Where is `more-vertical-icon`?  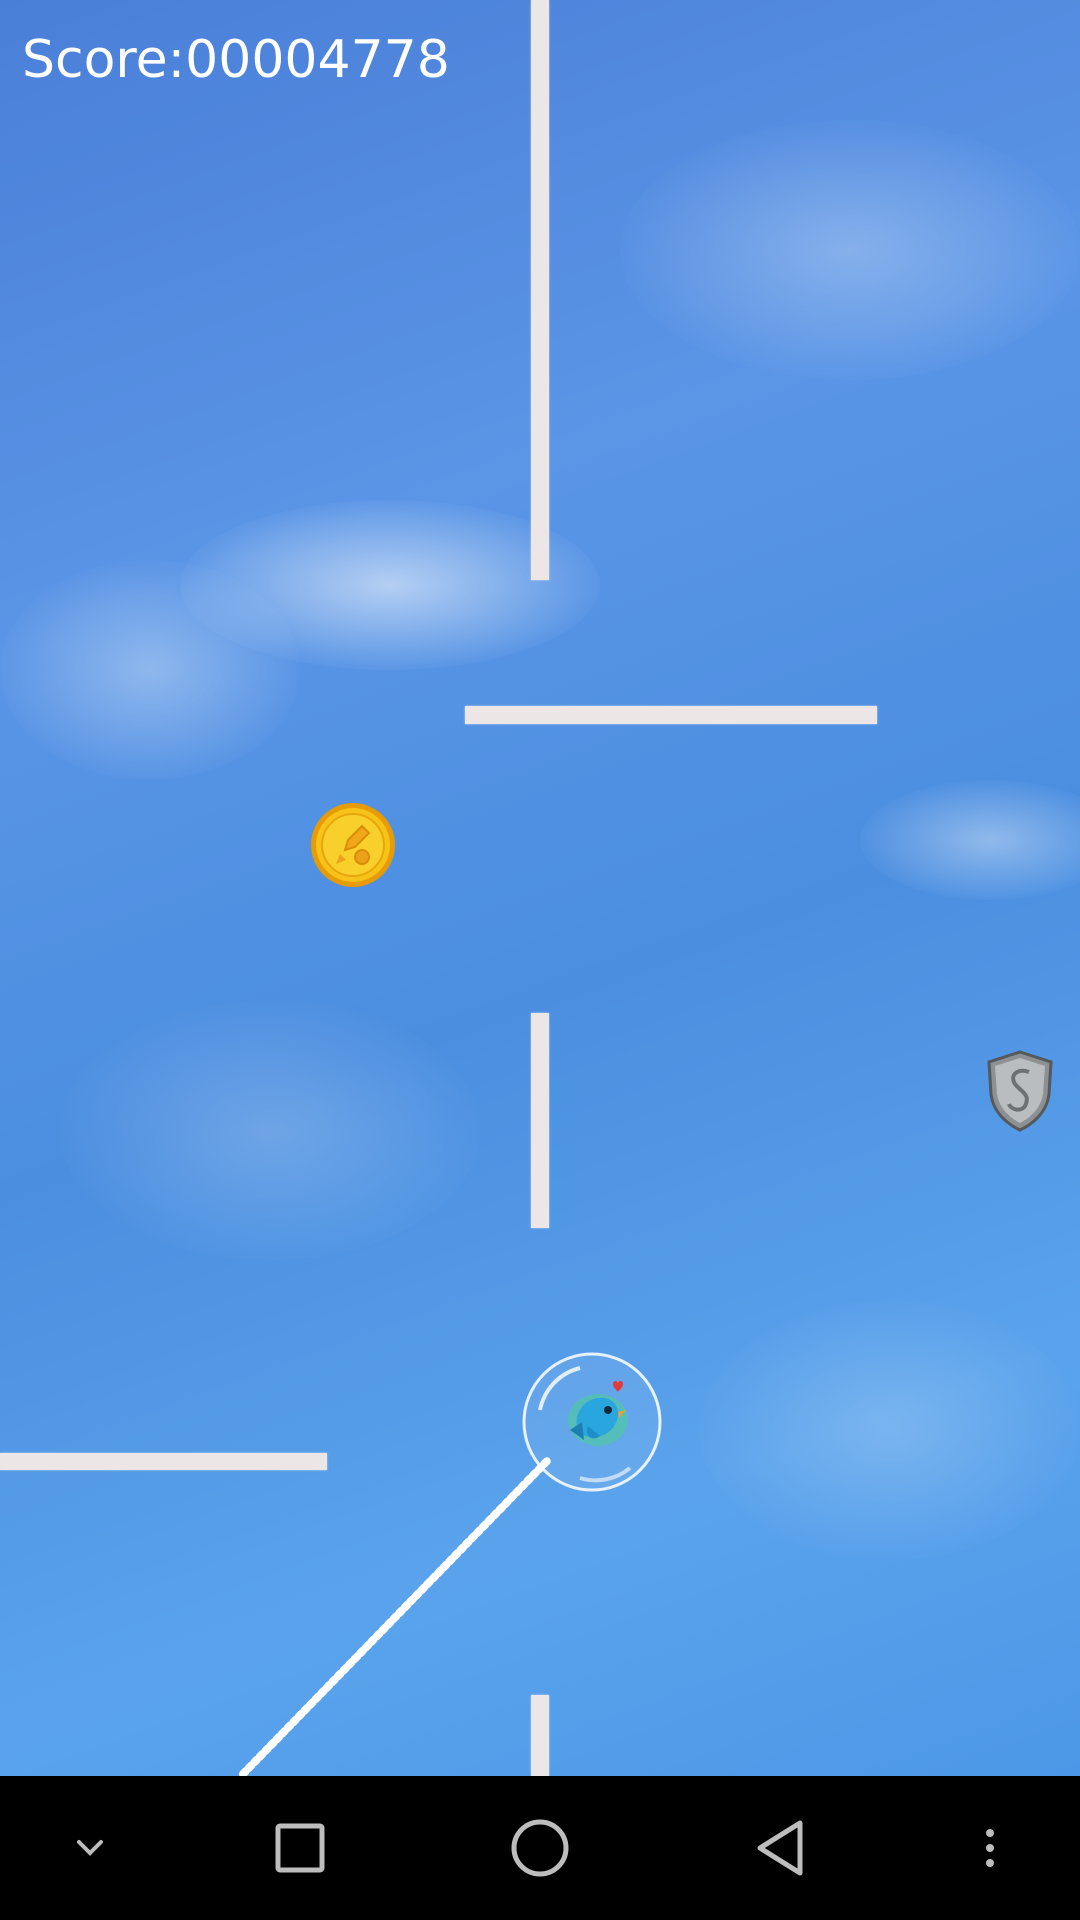 more-vertical-icon is located at coordinates (990, 1848).